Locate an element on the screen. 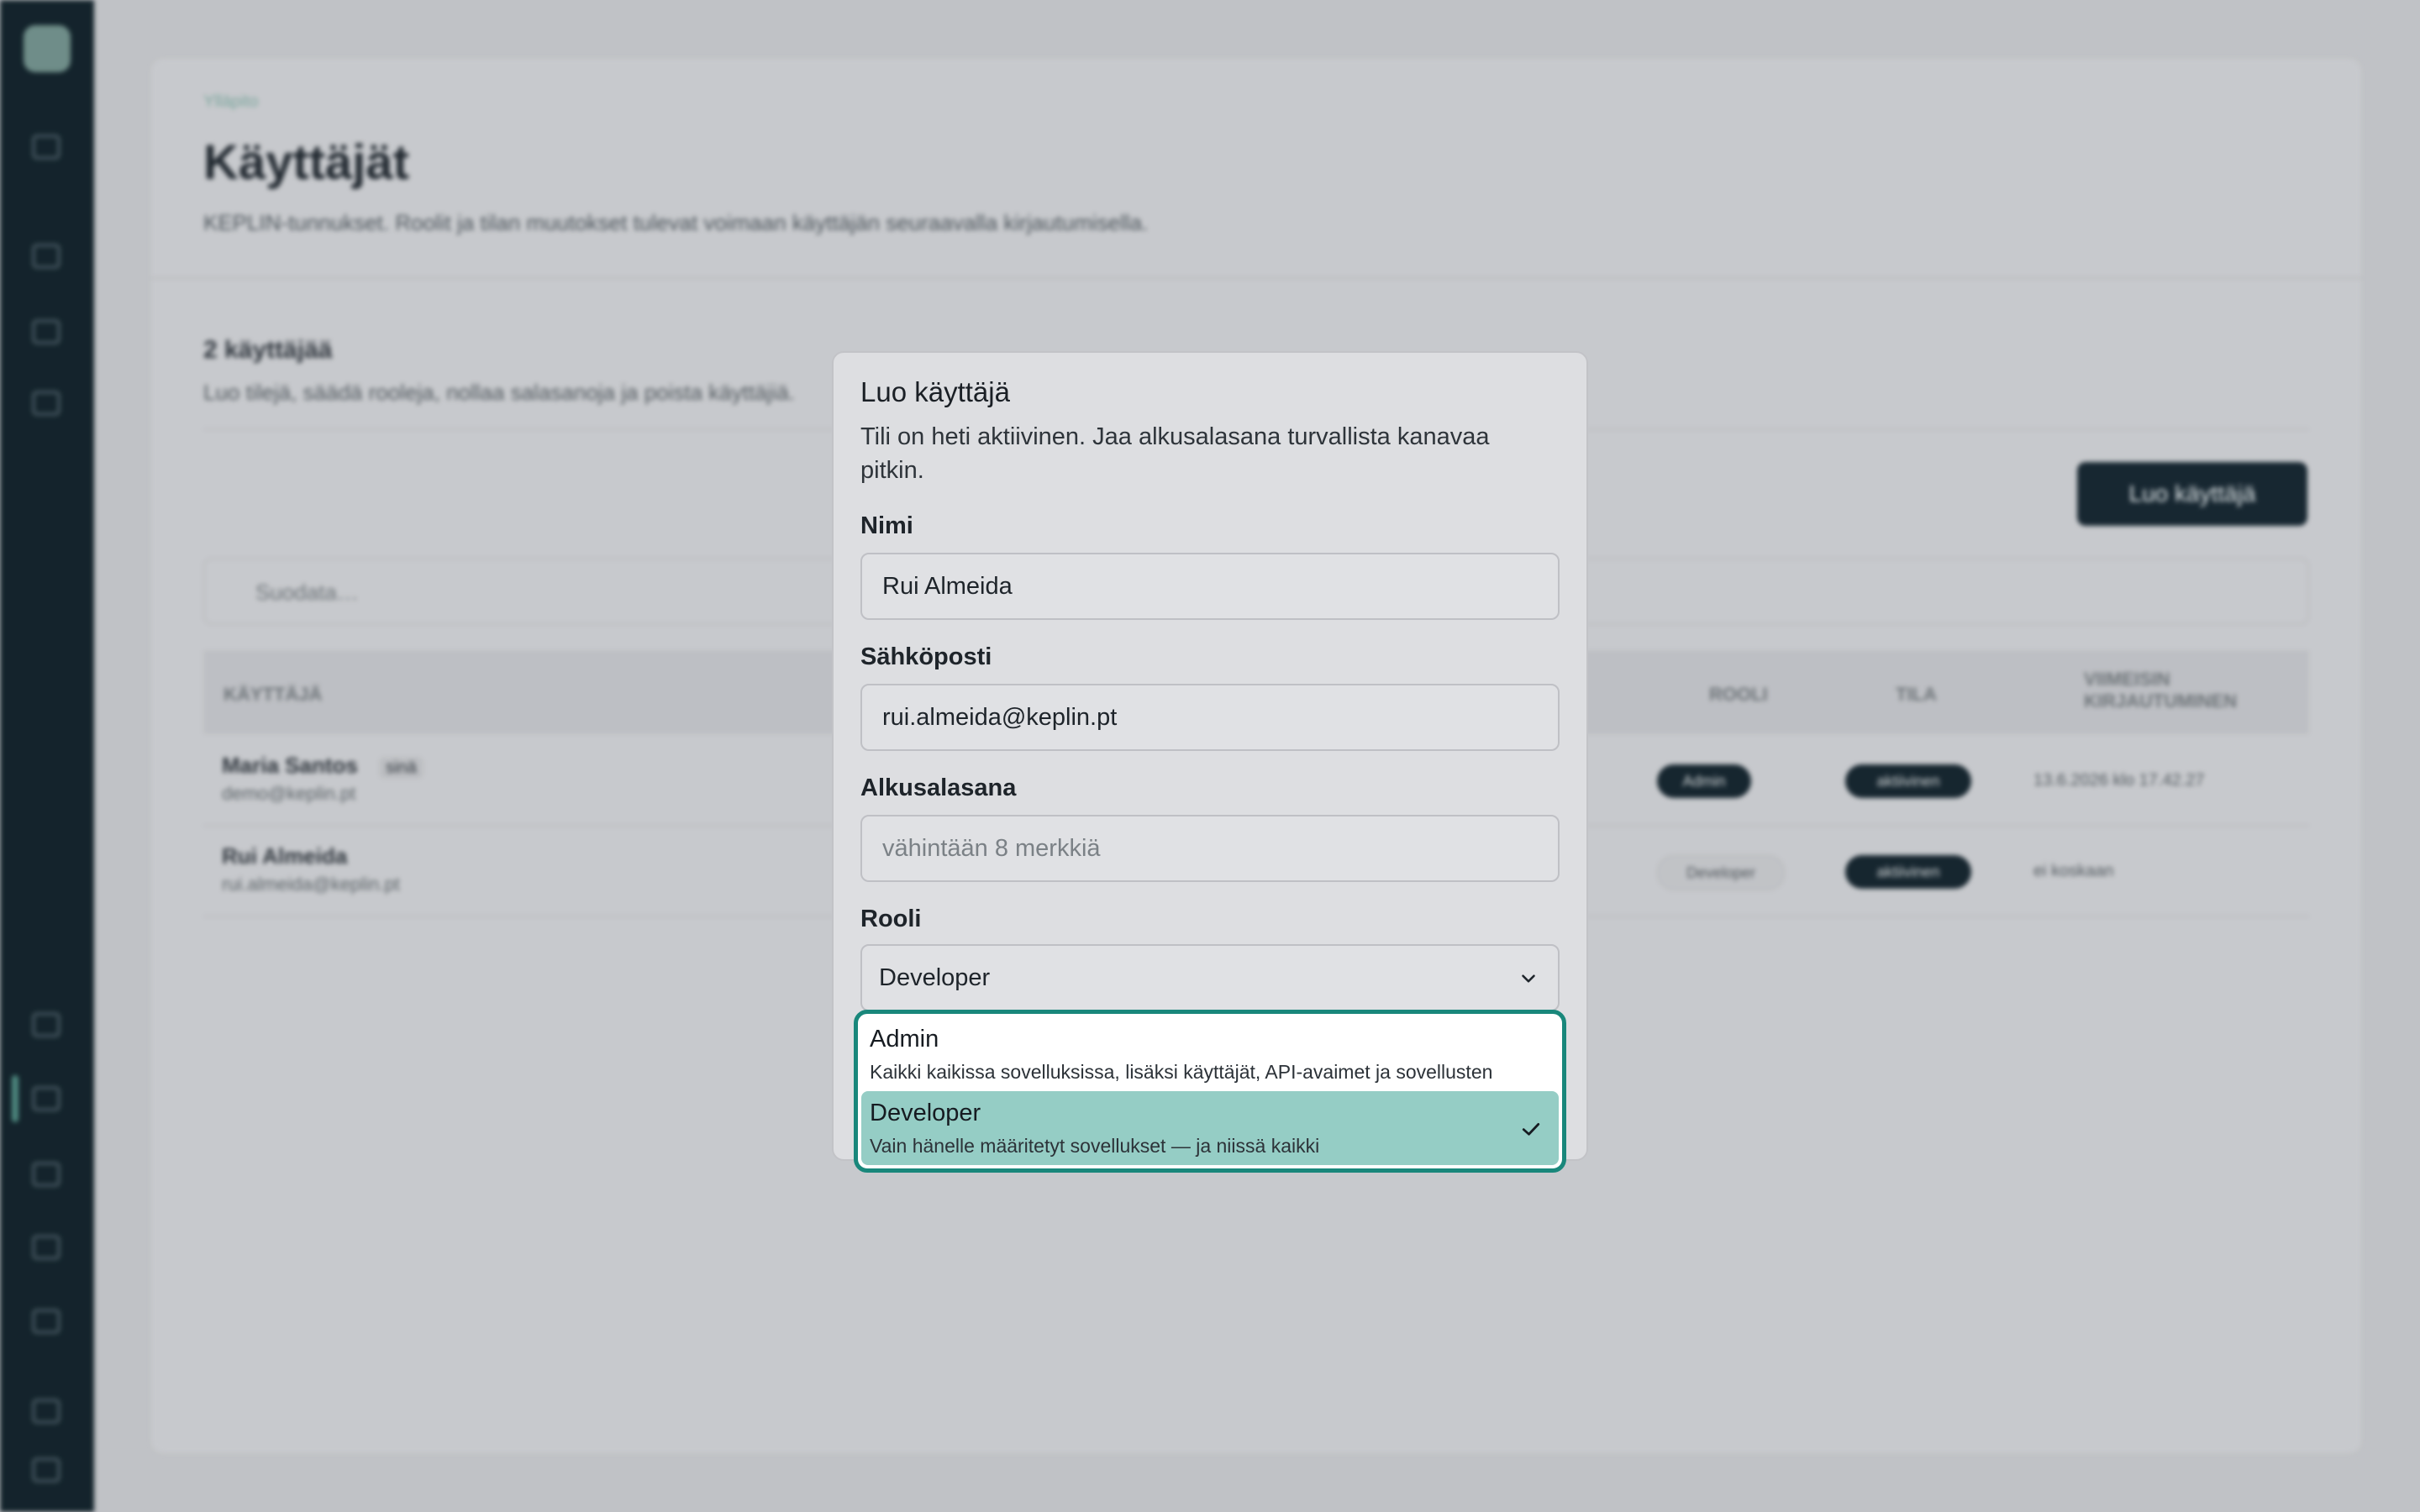 The height and width of the screenshot is (1512, 2420). check-icon is located at coordinates (1531, 1129).